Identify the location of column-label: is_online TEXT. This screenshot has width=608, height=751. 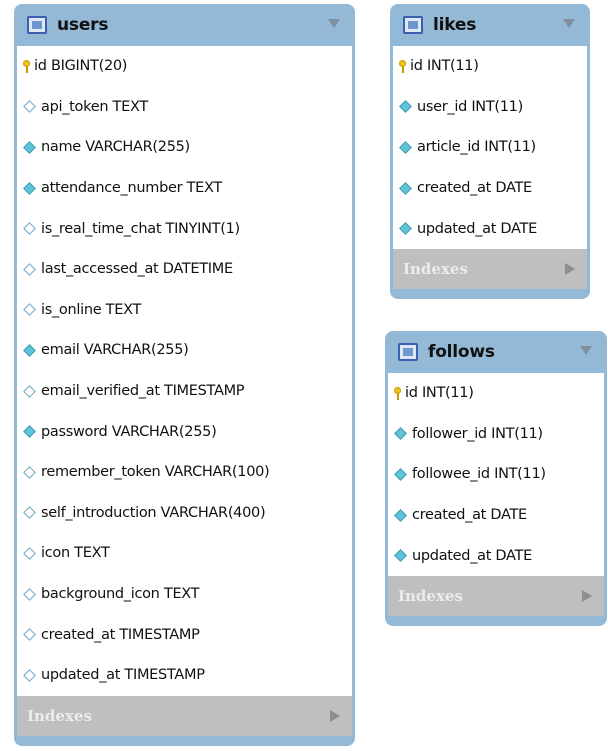
(91, 309).